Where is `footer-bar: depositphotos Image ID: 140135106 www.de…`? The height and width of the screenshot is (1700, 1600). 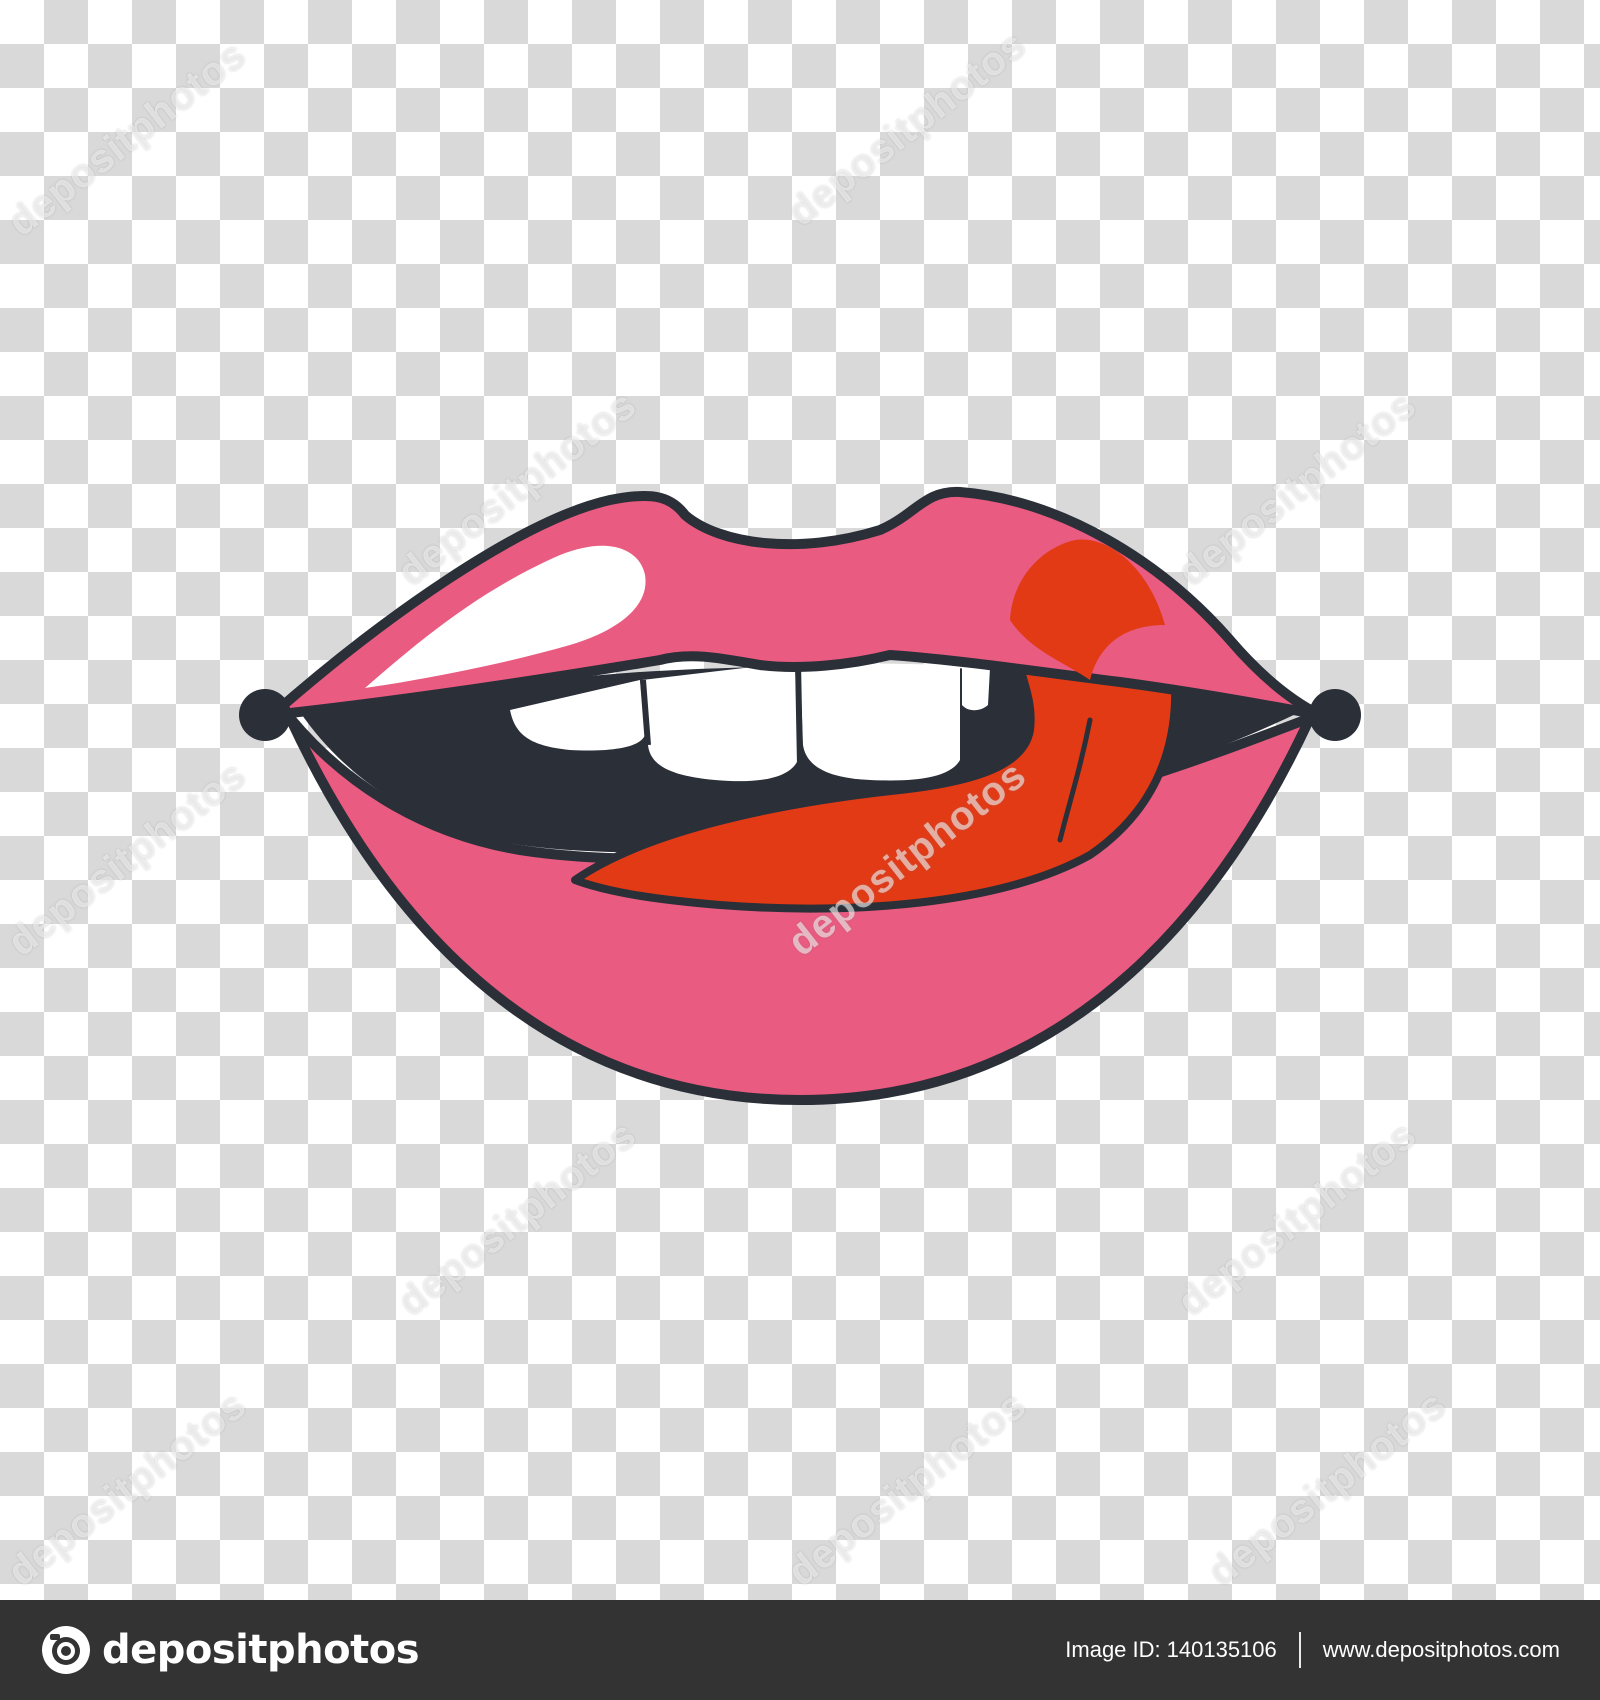 footer-bar: depositphotos Image ID: 140135106 www.de… is located at coordinates (800, 1650).